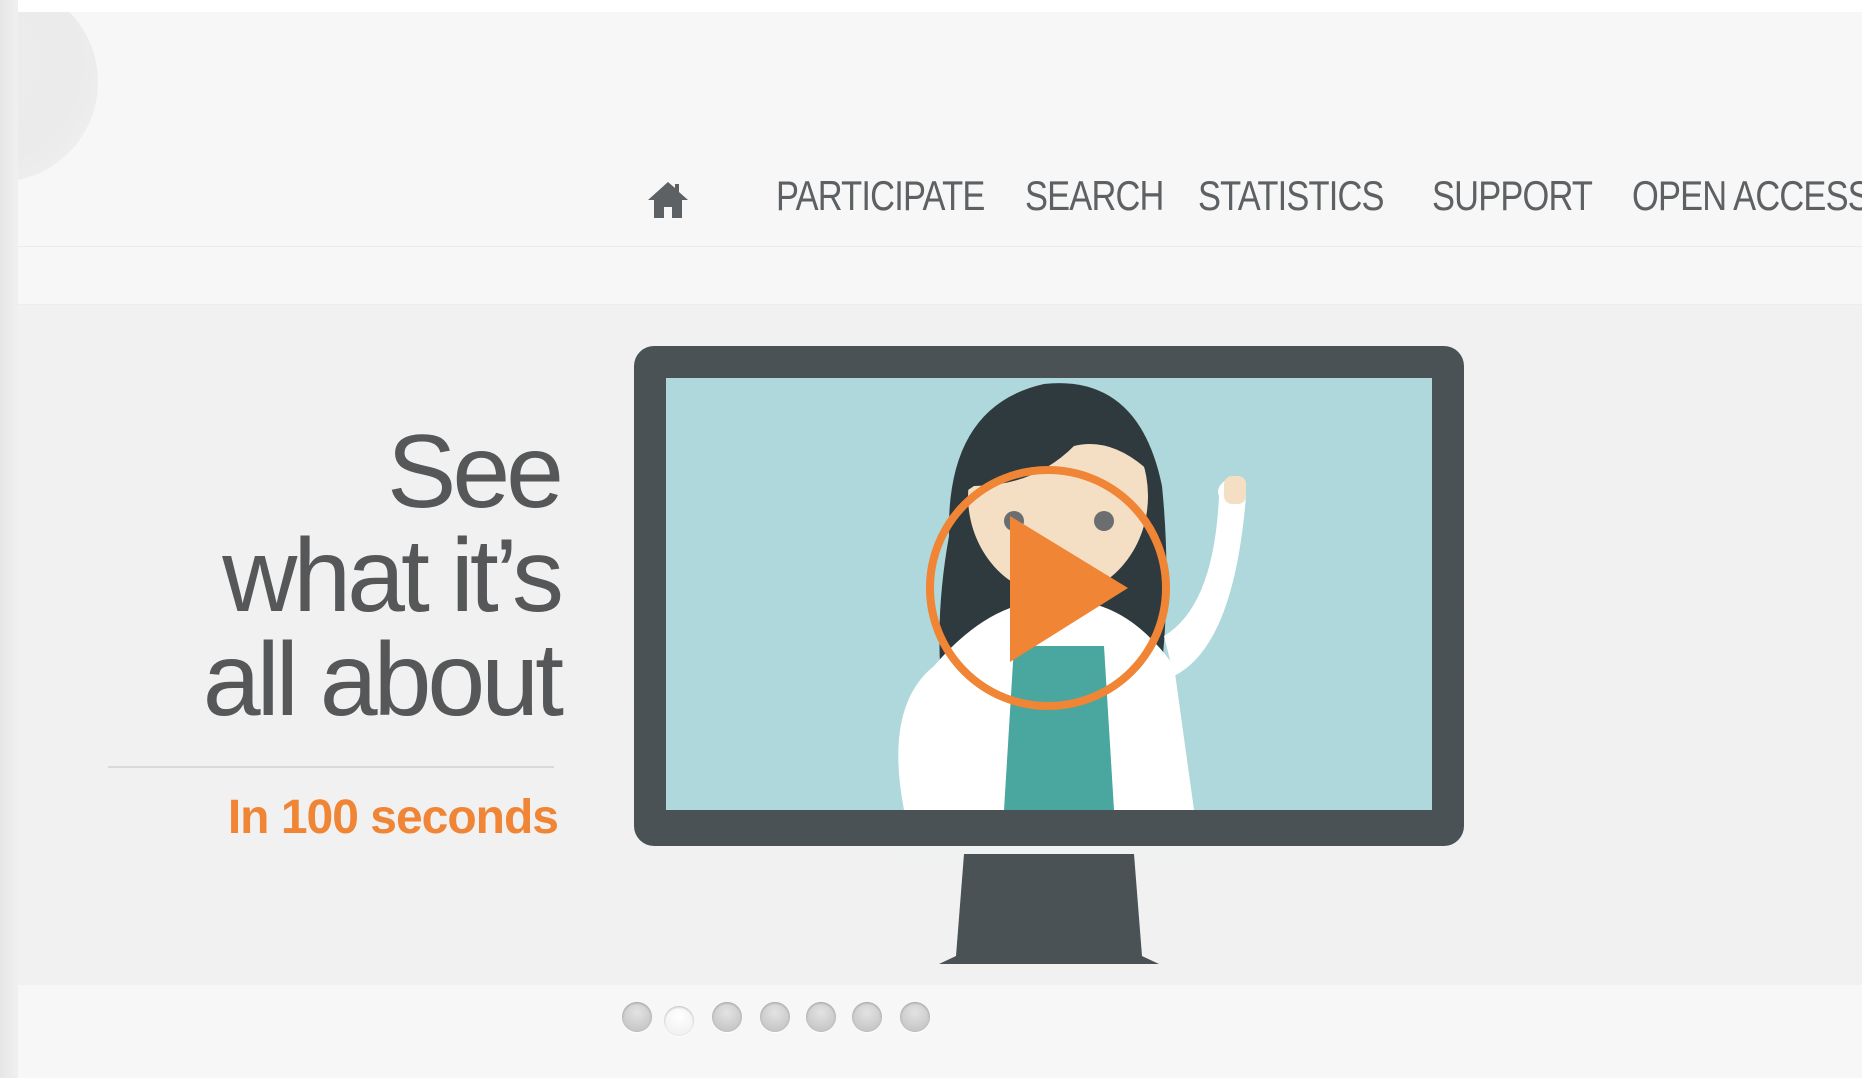 Image resolution: width=1862 pixels, height=1078 pixels. I want to click on headline-line-3: all about, so click(383, 680).